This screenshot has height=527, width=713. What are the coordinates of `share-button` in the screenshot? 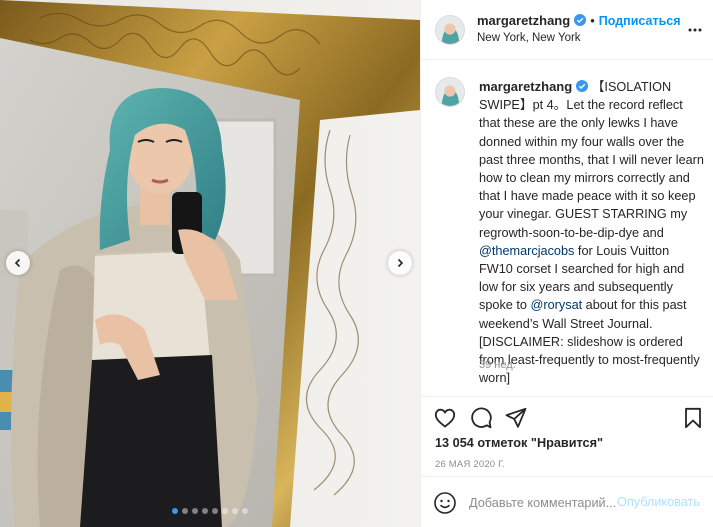 It's located at (517, 419).